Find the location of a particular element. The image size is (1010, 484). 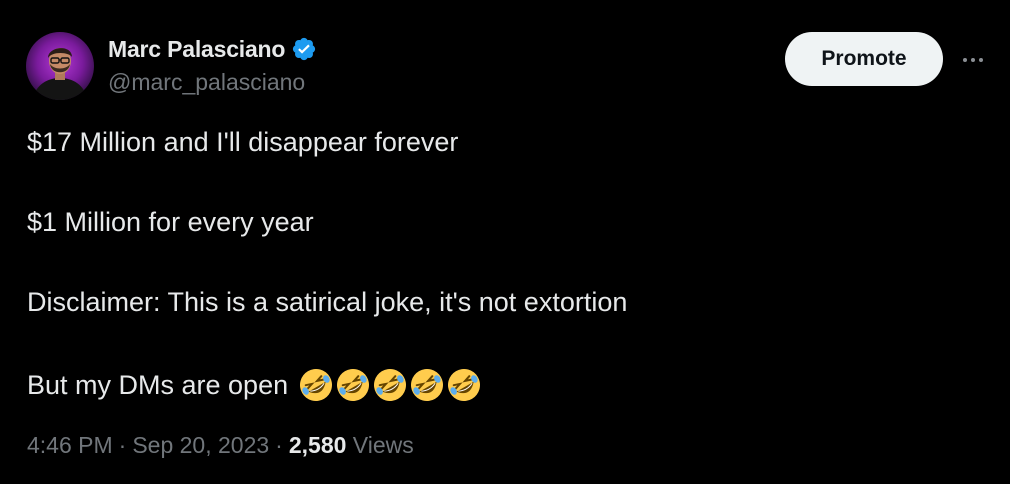

tweet-date: Sep 20, 2023 is located at coordinates (200, 445).